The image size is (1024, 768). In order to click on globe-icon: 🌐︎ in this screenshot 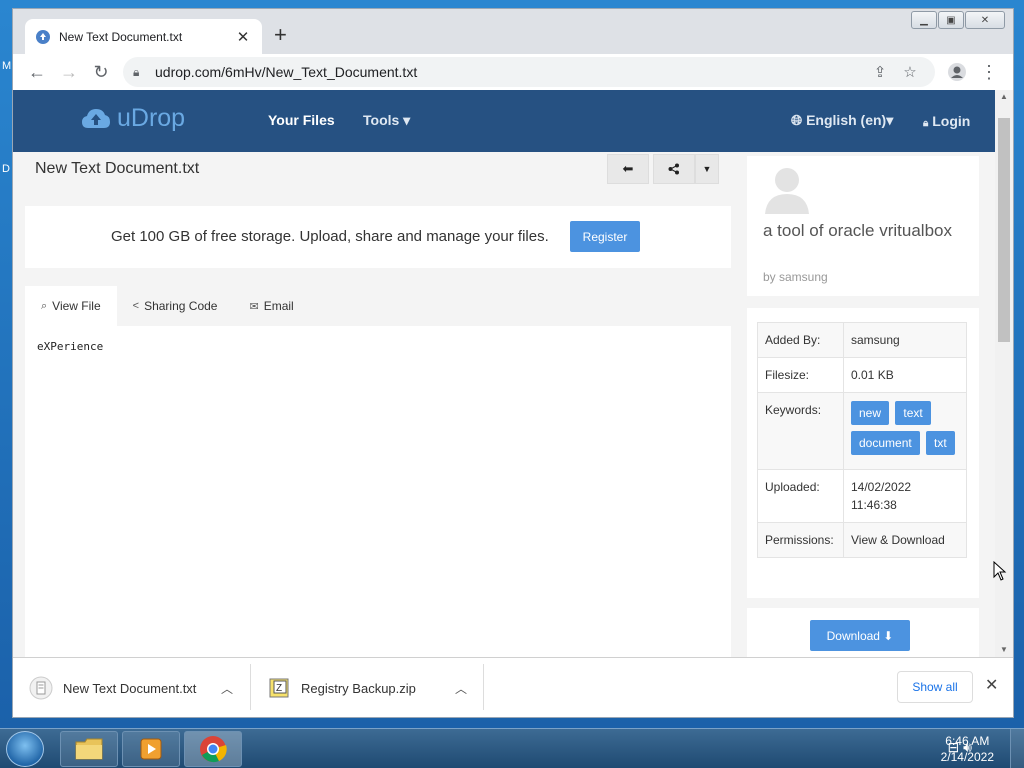, I will do `click(797, 120)`.